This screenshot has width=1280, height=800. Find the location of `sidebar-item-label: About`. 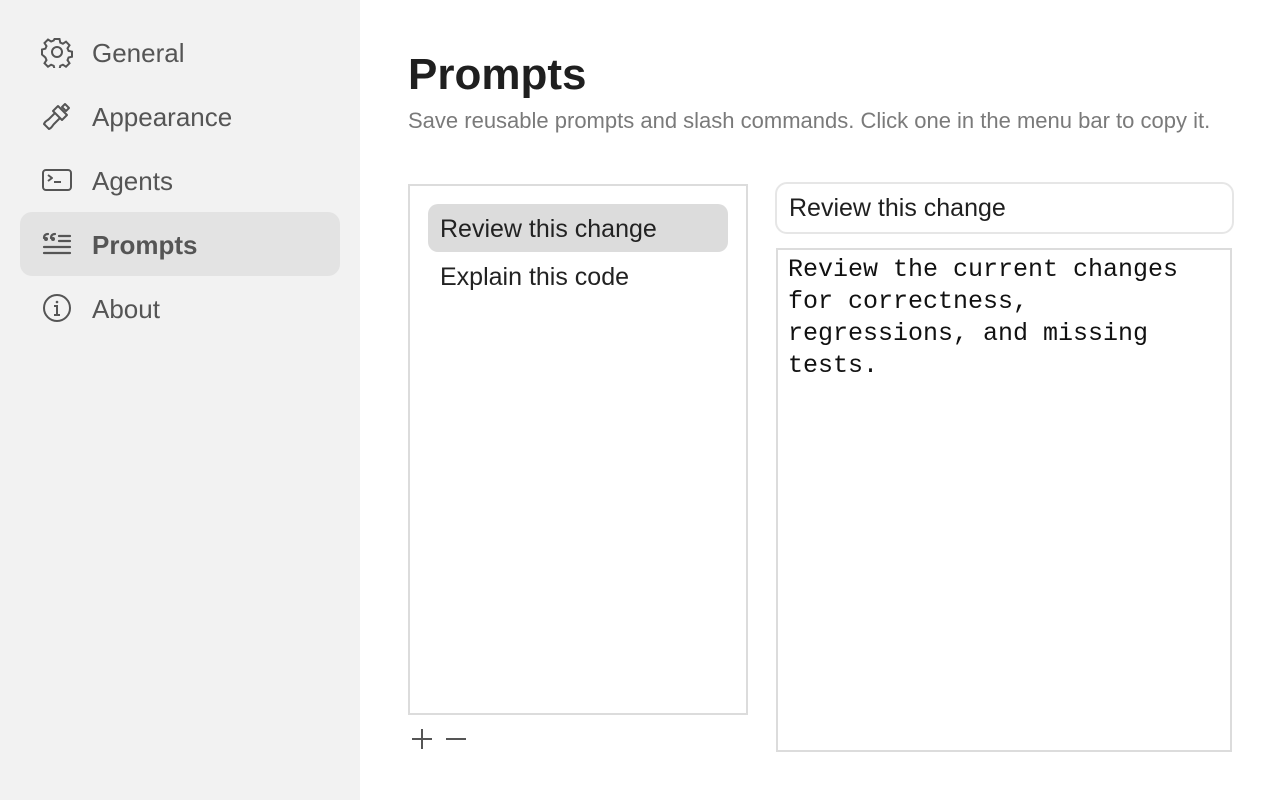

sidebar-item-label: About is located at coordinates (126, 309).